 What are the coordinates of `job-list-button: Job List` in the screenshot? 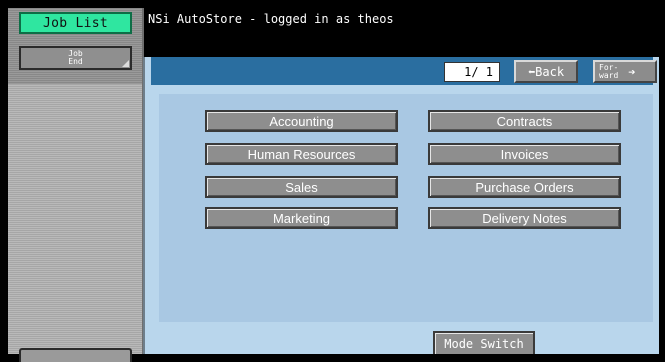 It's located at (75, 23).